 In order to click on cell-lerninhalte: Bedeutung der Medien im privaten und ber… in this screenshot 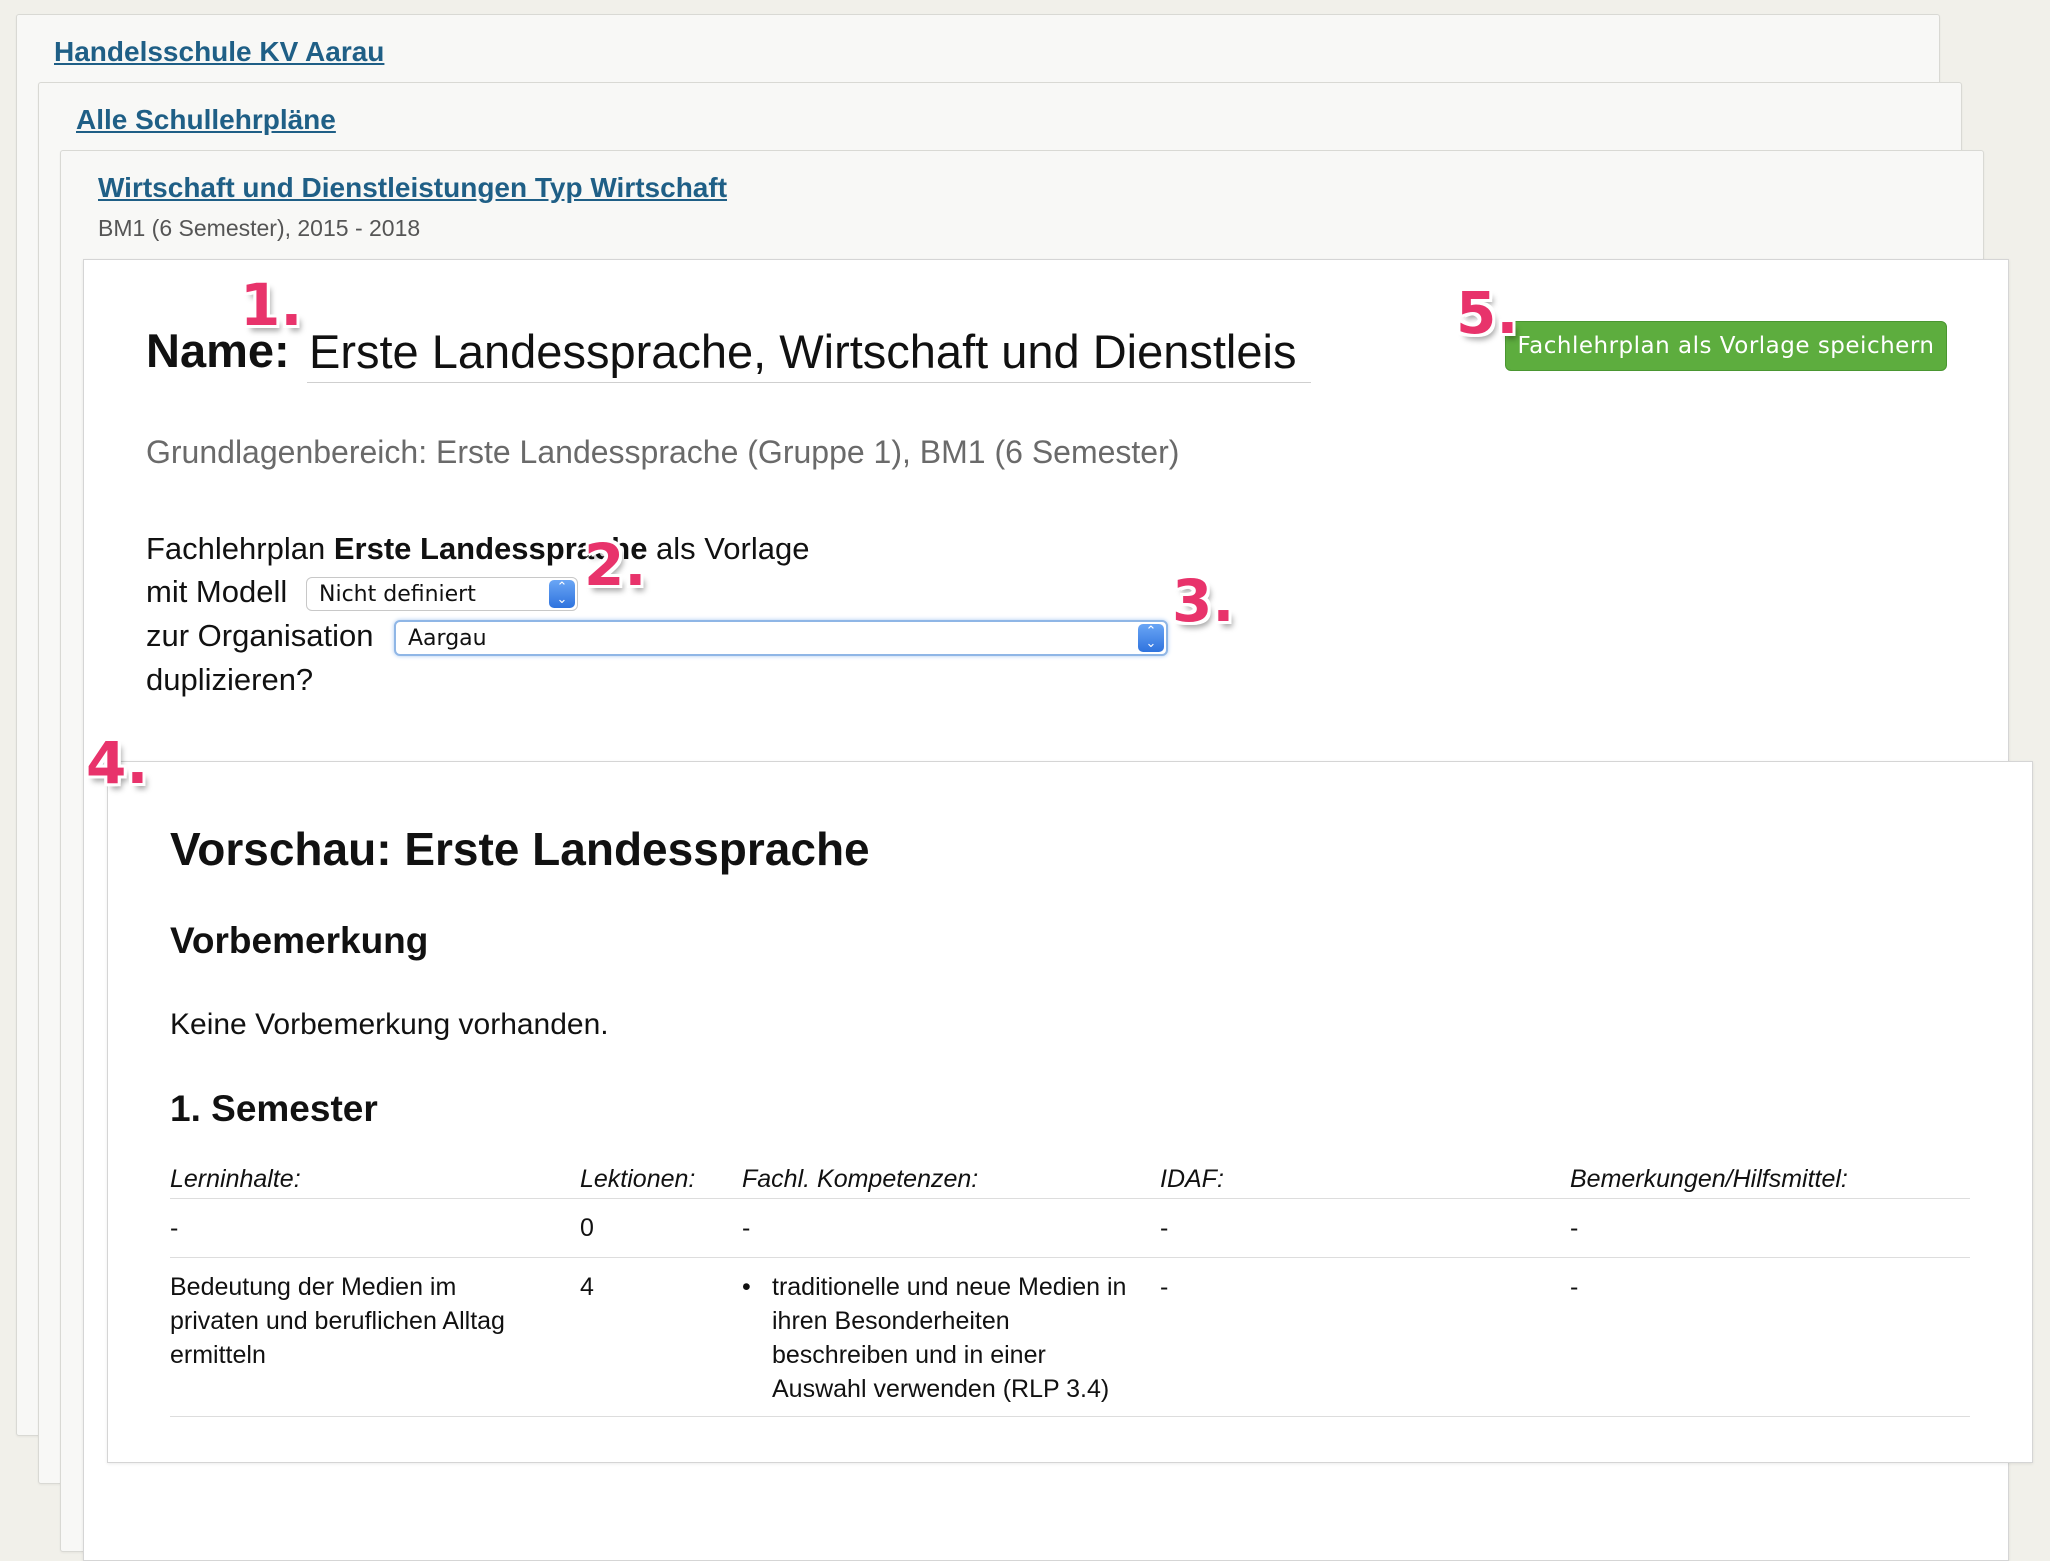, I will do `click(337, 1321)`.